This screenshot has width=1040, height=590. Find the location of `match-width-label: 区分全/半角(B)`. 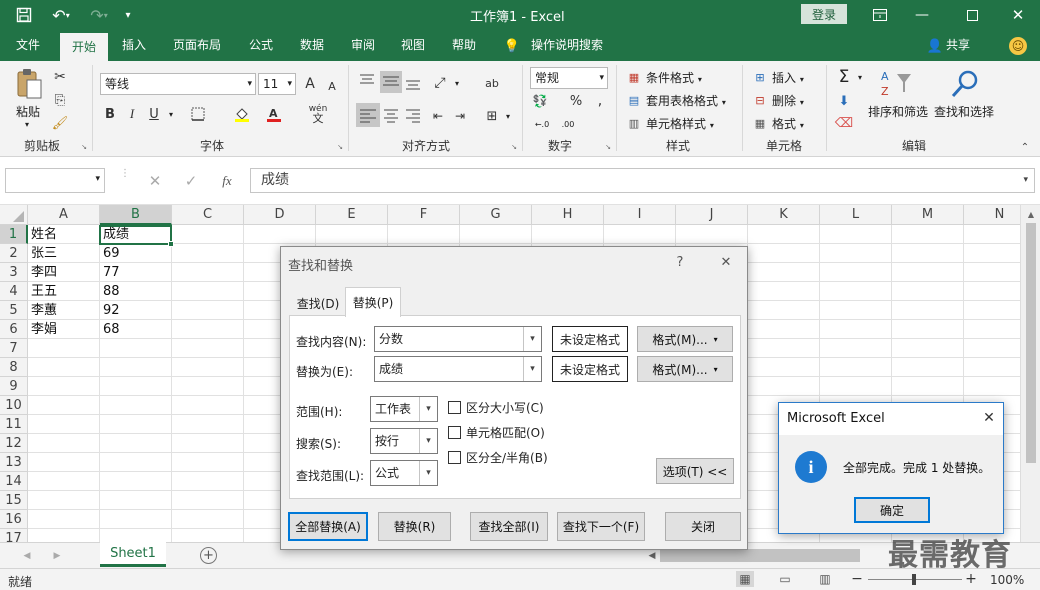

match-width-label: 区分全/半角(B) is located at coordinates (507, 457).